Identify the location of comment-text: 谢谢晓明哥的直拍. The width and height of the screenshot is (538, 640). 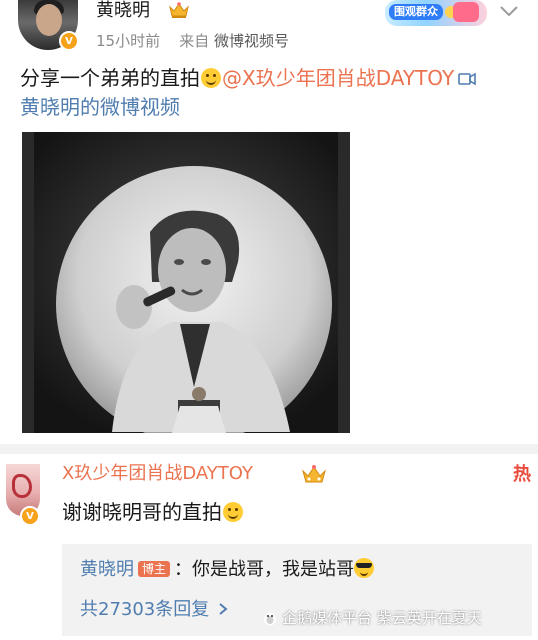
(153, 512).